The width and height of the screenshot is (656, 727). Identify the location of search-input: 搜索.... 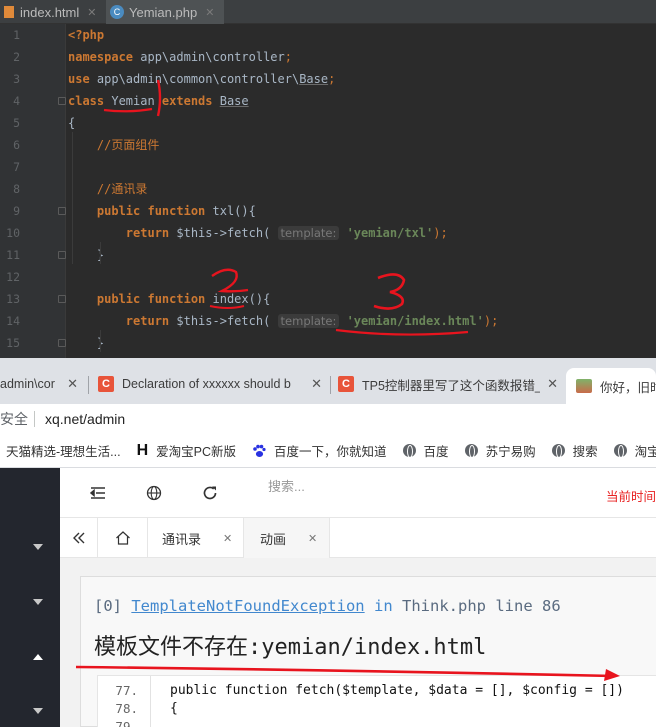
(286, 485).